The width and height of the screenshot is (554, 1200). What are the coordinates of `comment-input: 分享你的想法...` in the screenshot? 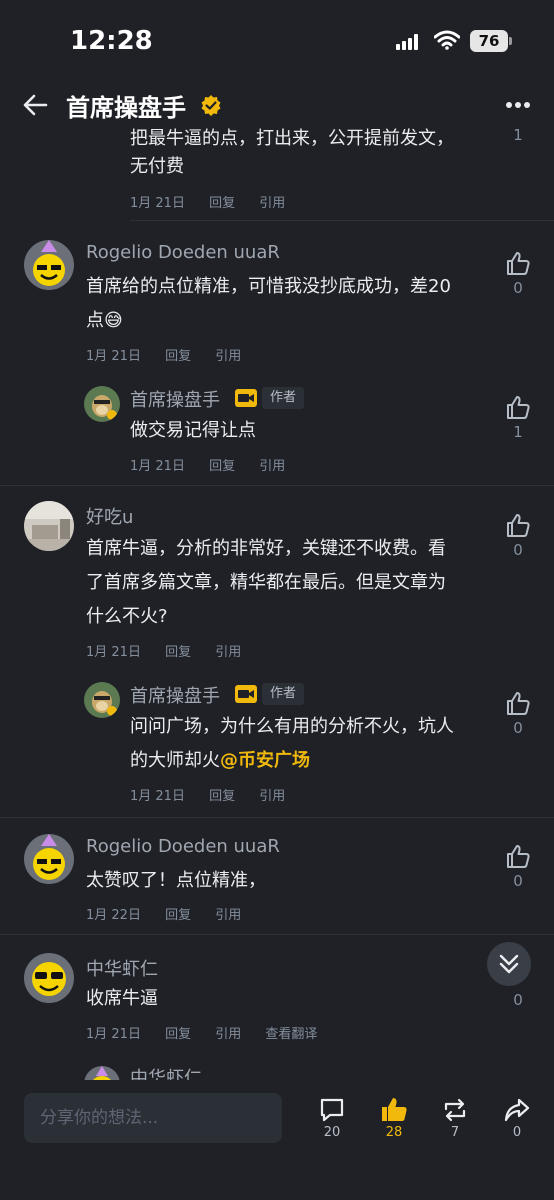 It's located at (153, 1118).